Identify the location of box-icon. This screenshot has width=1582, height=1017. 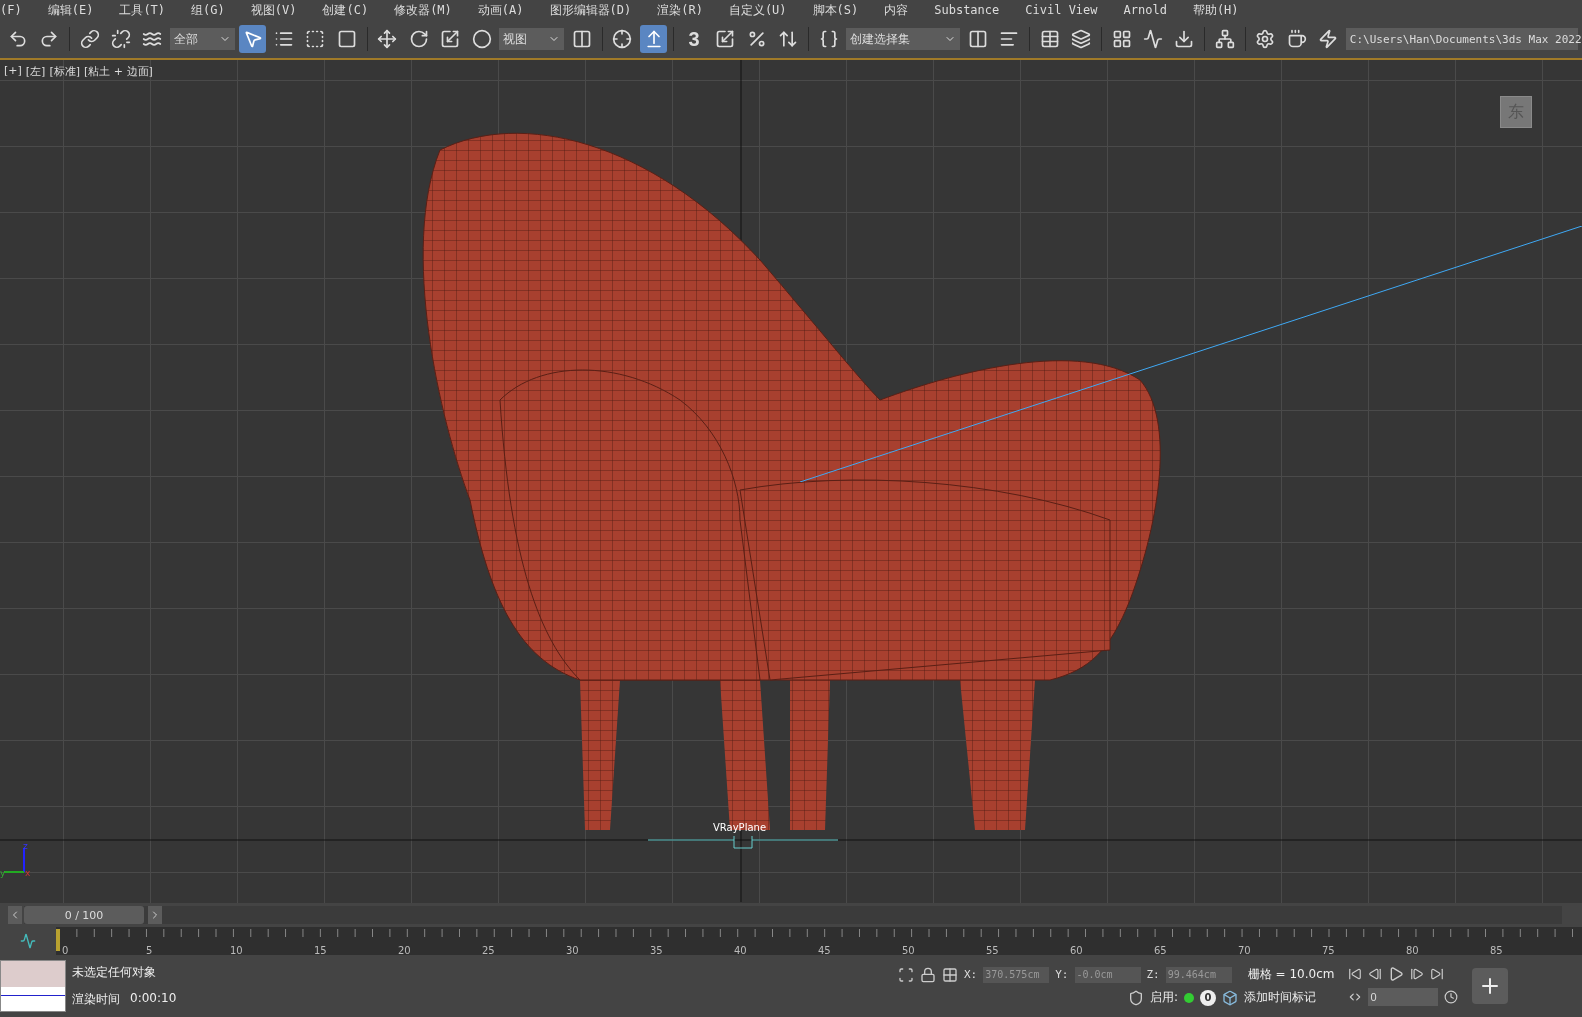
(1230, 997).